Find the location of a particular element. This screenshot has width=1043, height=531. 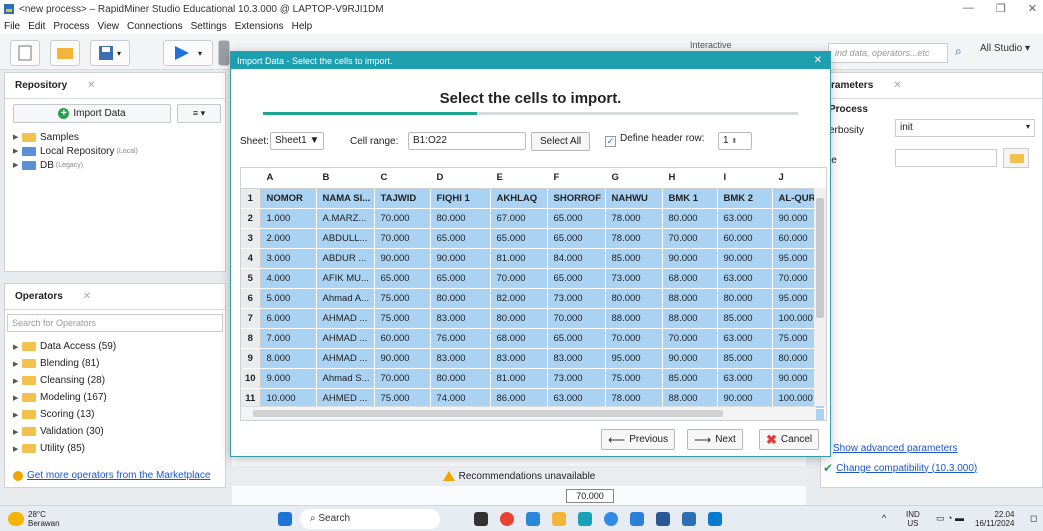

operator-category: ▶ Utility (85) is located at coordinates (115, 448).